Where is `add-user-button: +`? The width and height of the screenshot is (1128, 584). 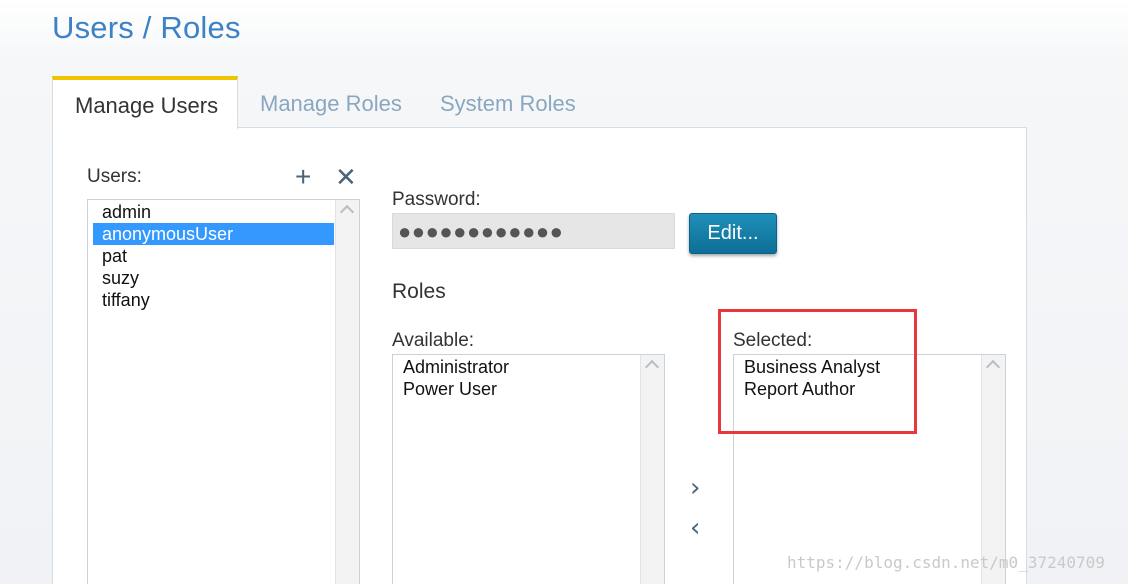
add-user-button: + is located at coordinates (303, 177).